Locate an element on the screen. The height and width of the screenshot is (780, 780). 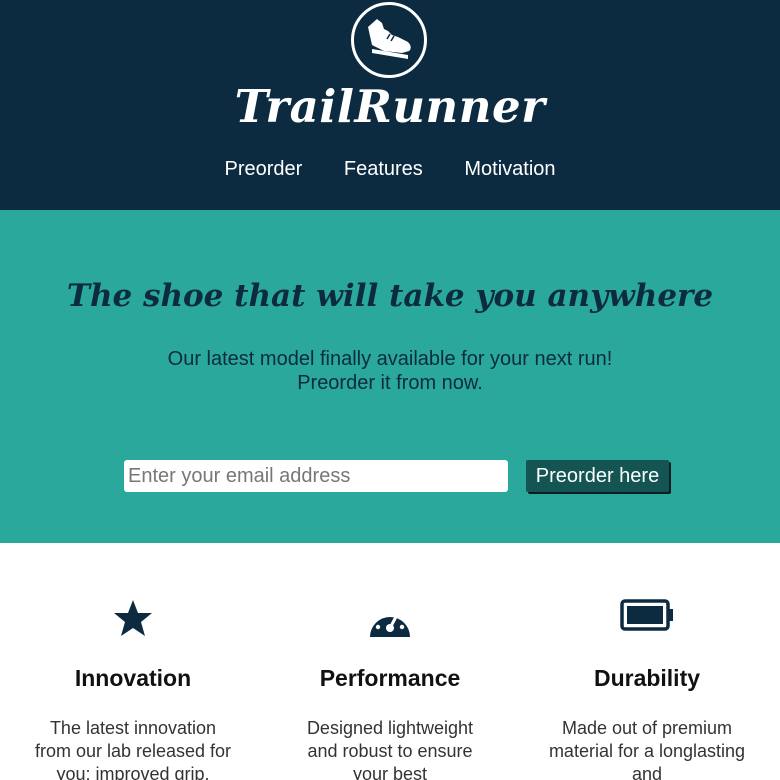
feature-title: Innovation is located at coordinates (133, 678).